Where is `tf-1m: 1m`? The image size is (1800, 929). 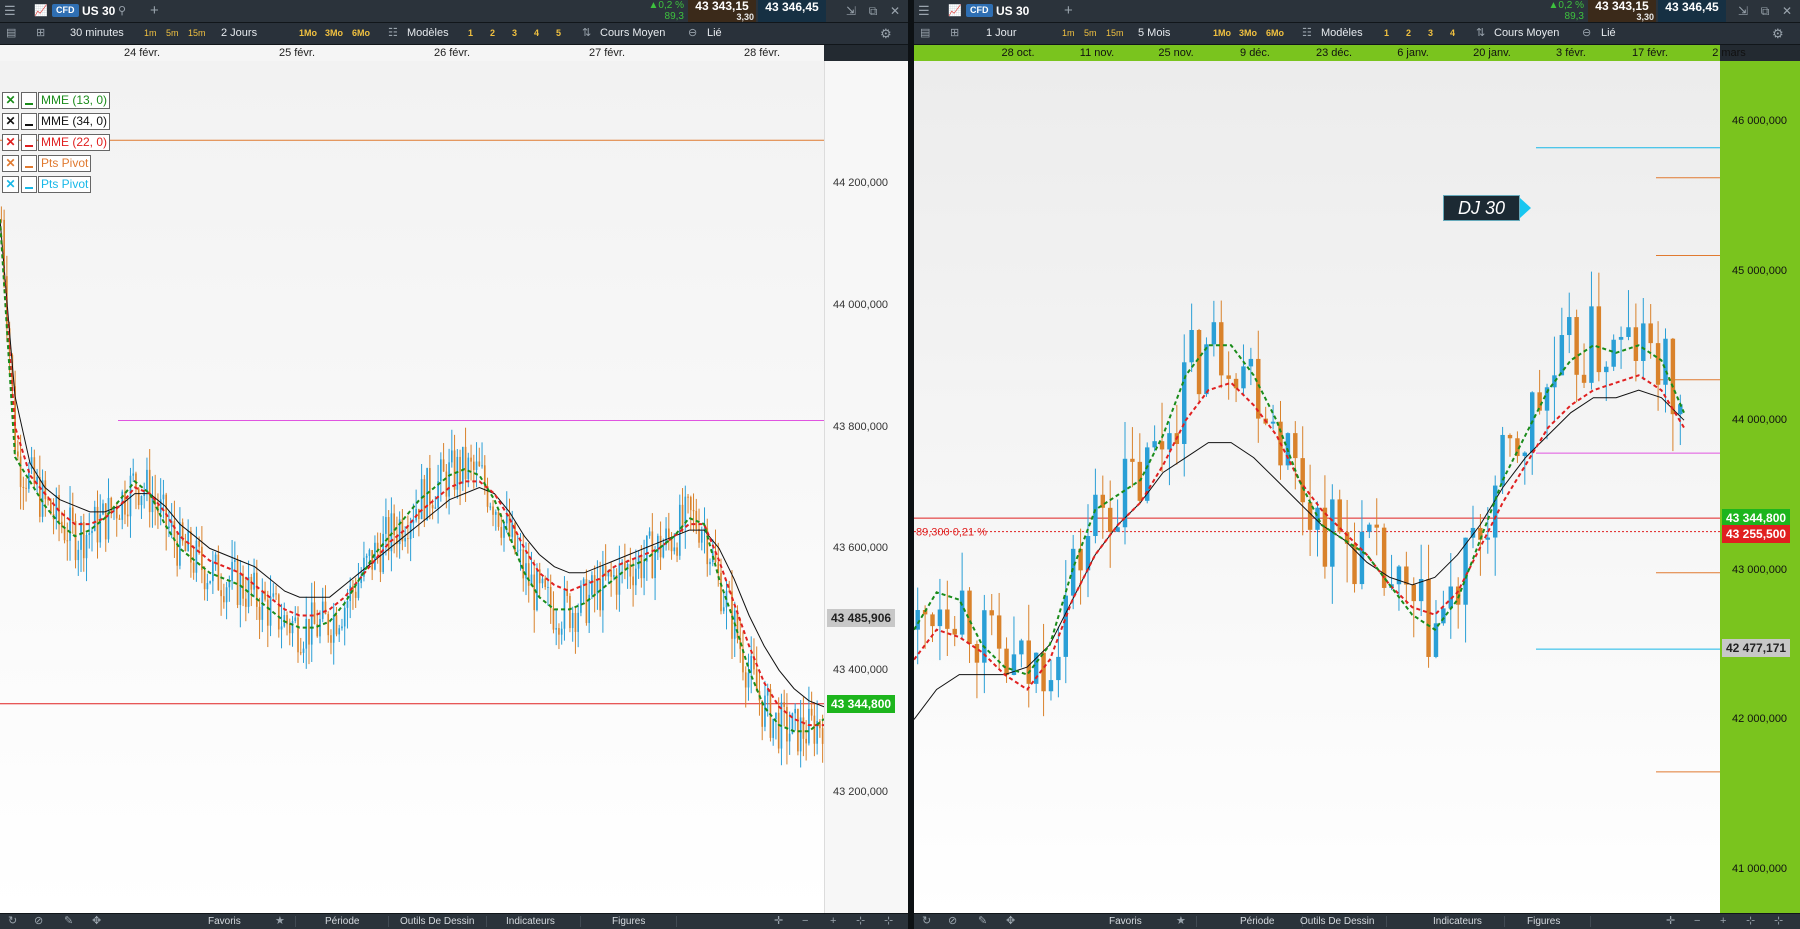
tf-1m: 1m is located at coordinates (1068, 33).